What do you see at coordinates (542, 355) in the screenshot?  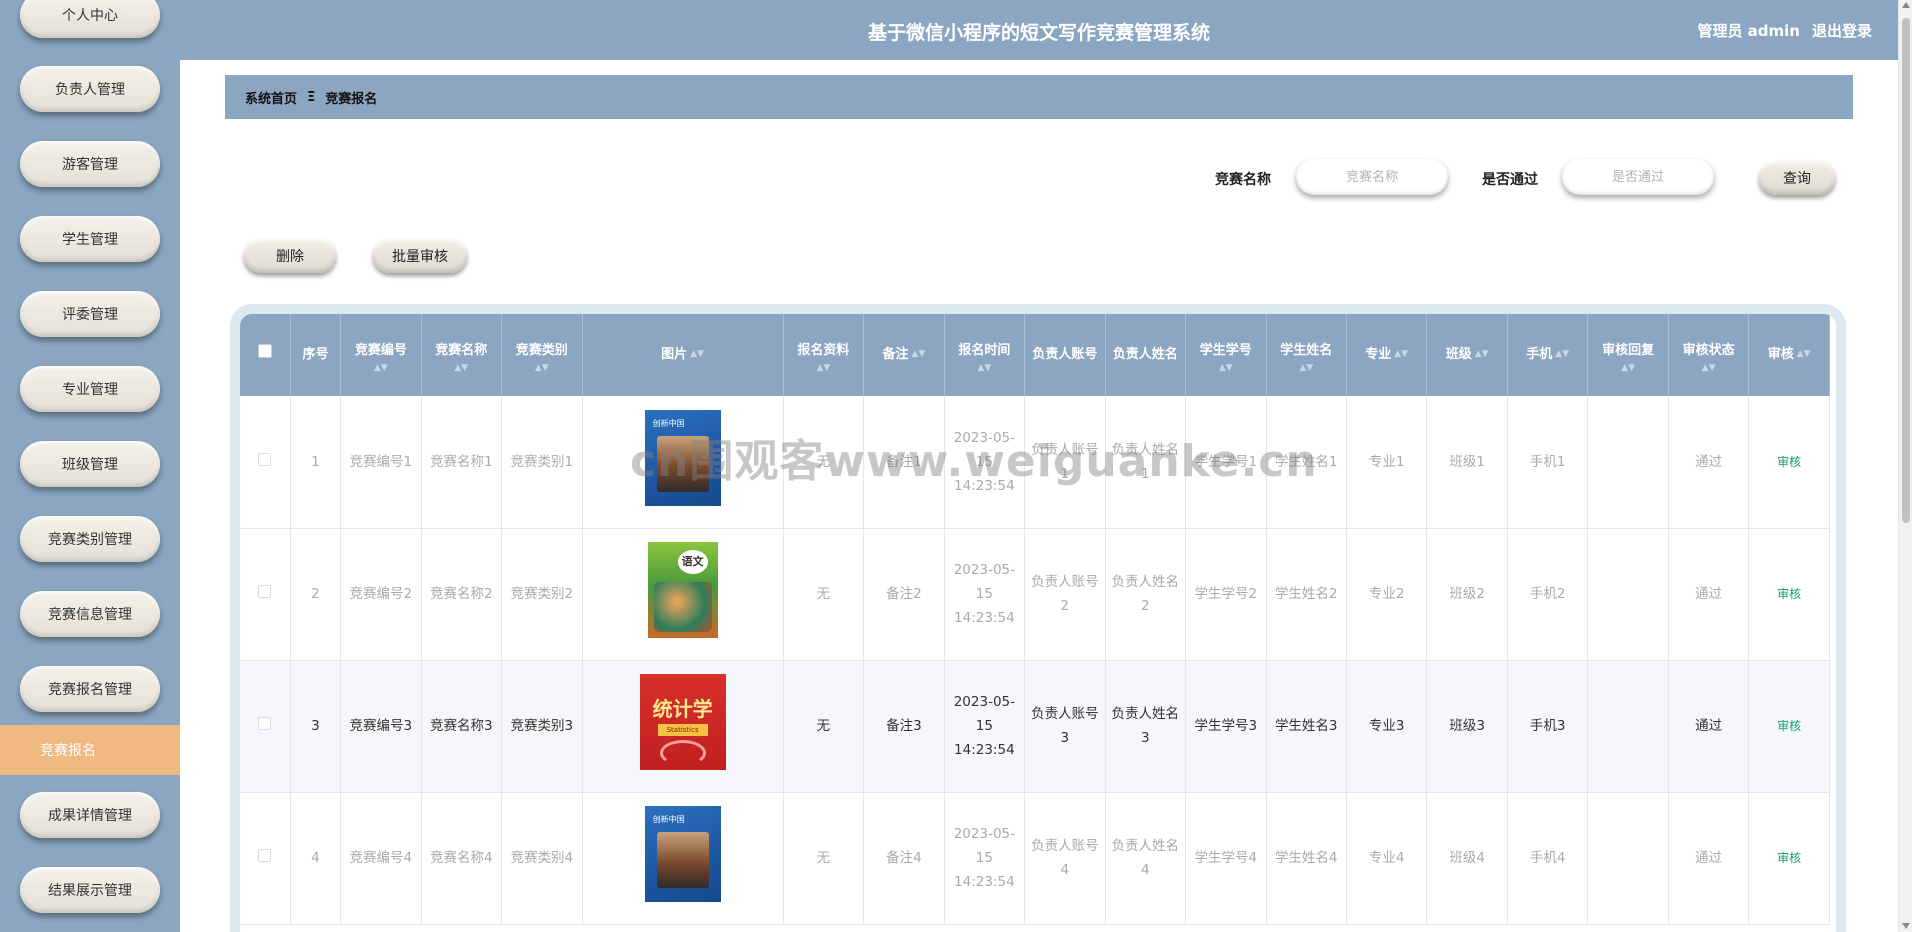 I see `col-category: 竞赛类别 ▲▼` at bounding box center [542, 355].